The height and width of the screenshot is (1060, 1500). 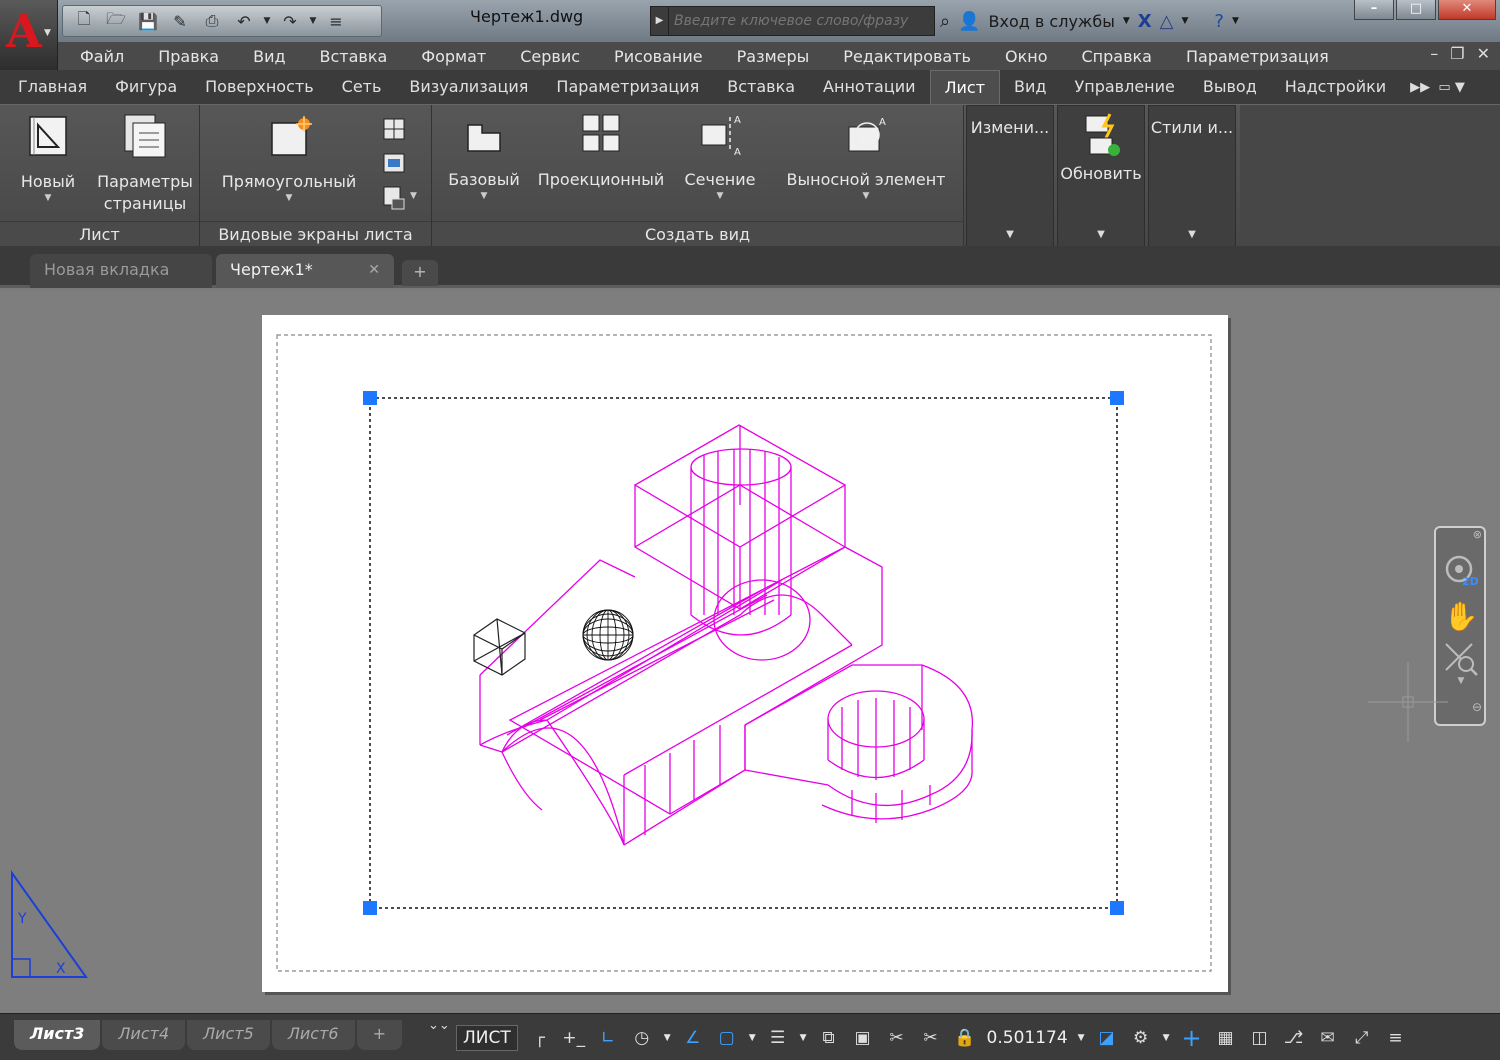 What do you see at coordinates (1167, 21) in the screenshot?
I see `a360-icon: △` at bounding box center [1167, 21].